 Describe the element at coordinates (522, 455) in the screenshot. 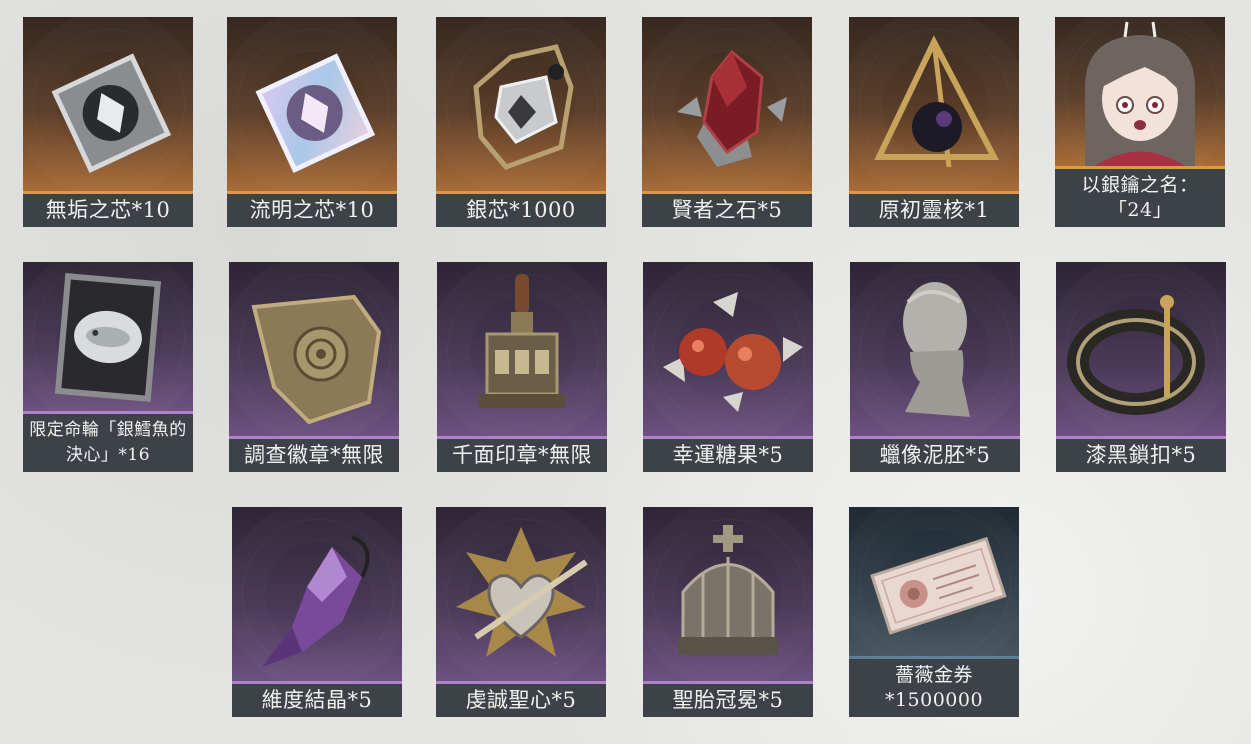

I see `item-label: 千面印章*無限` at that location.